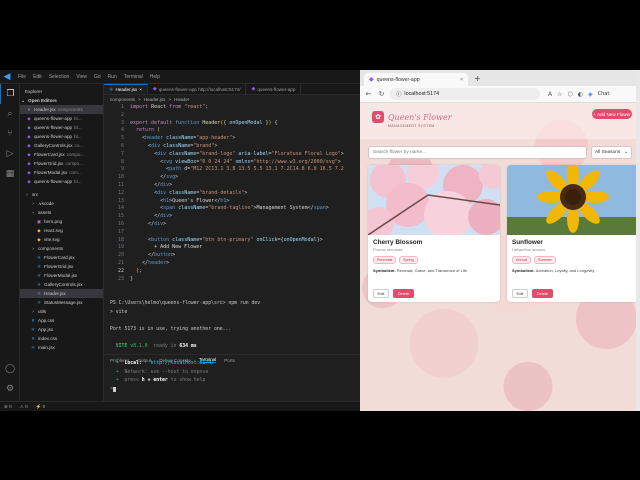 The width and height of the screenshot is (640, 480). I want to click on tree-folder: › assets, so click(61, 212).